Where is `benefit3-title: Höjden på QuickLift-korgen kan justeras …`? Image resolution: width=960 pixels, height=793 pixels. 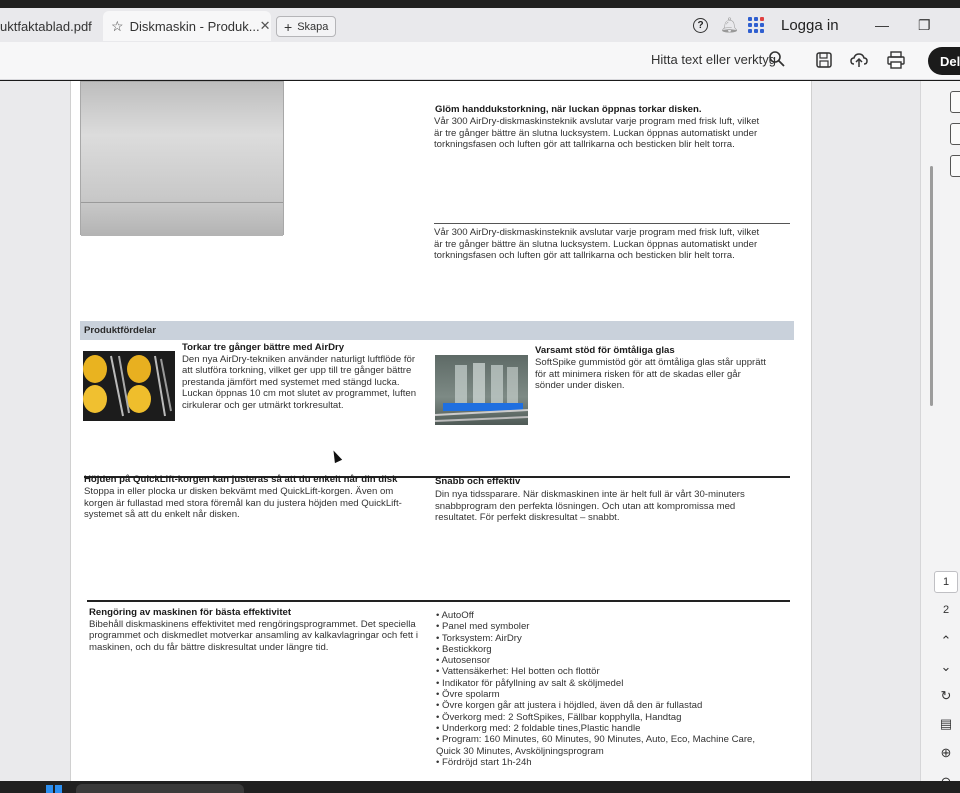
benefit3-title: Höjden på QuickLift-korgen kan justeras … is located at coordinates (241, 479).